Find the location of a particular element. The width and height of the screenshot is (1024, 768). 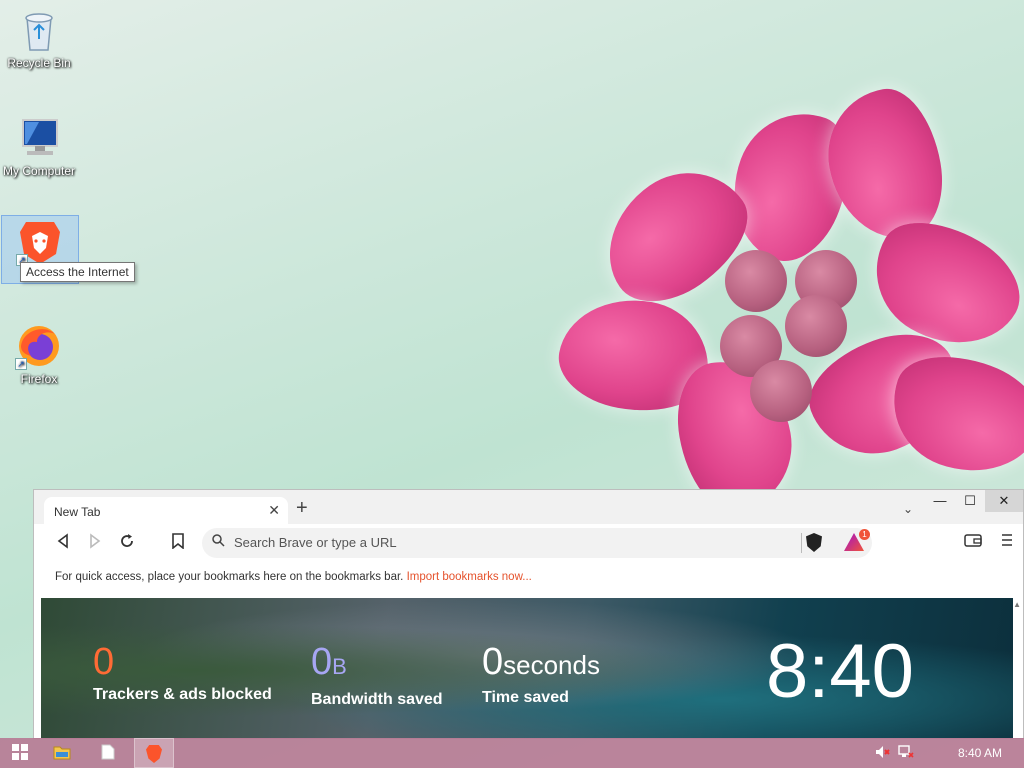

address-placeholder: Search Brave or type a URL is located at coordinates (315, 542).